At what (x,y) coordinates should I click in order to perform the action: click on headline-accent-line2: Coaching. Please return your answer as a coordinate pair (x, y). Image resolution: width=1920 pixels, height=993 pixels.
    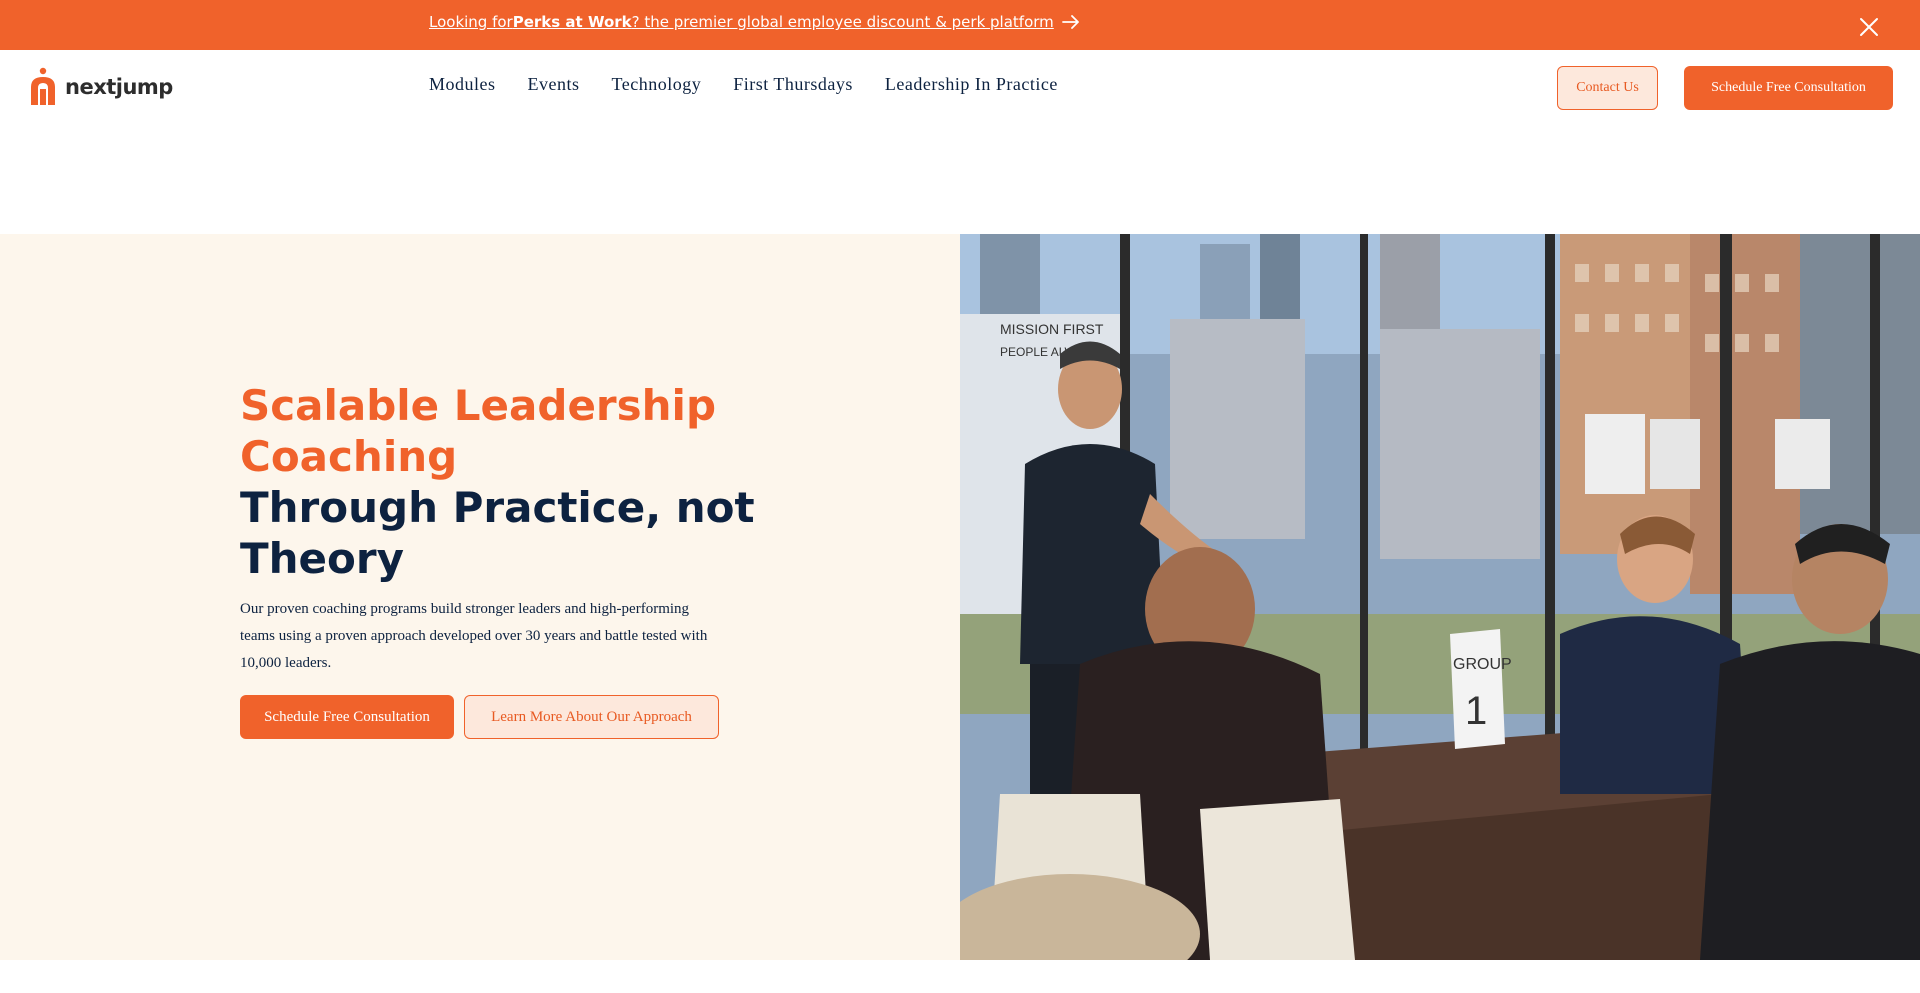
    Looking at the image, I should click on (349, 456).